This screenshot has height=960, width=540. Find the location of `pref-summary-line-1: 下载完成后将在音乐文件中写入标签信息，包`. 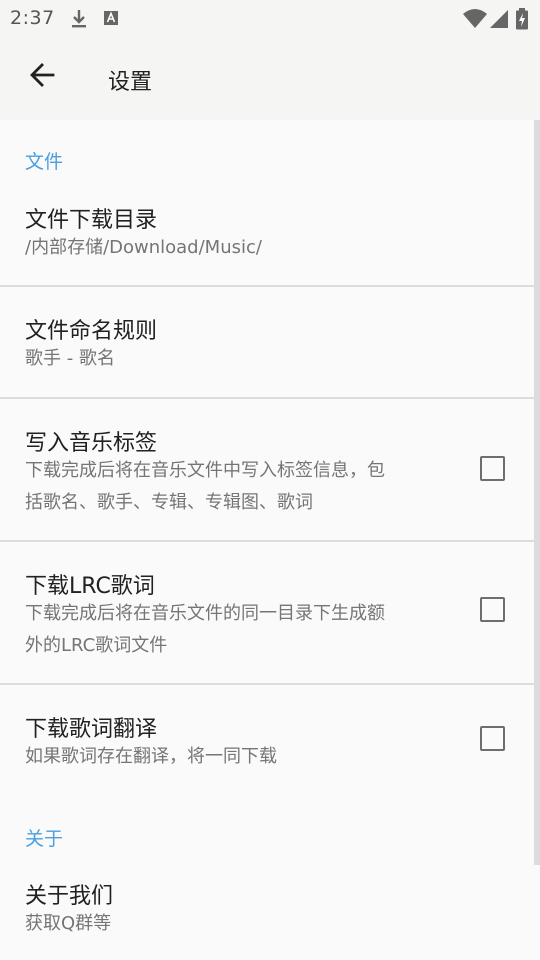

pref-summary-line-1: 下载完成后将在音乐文件中写入标签信息，包 is located at coordinates (205, 470).